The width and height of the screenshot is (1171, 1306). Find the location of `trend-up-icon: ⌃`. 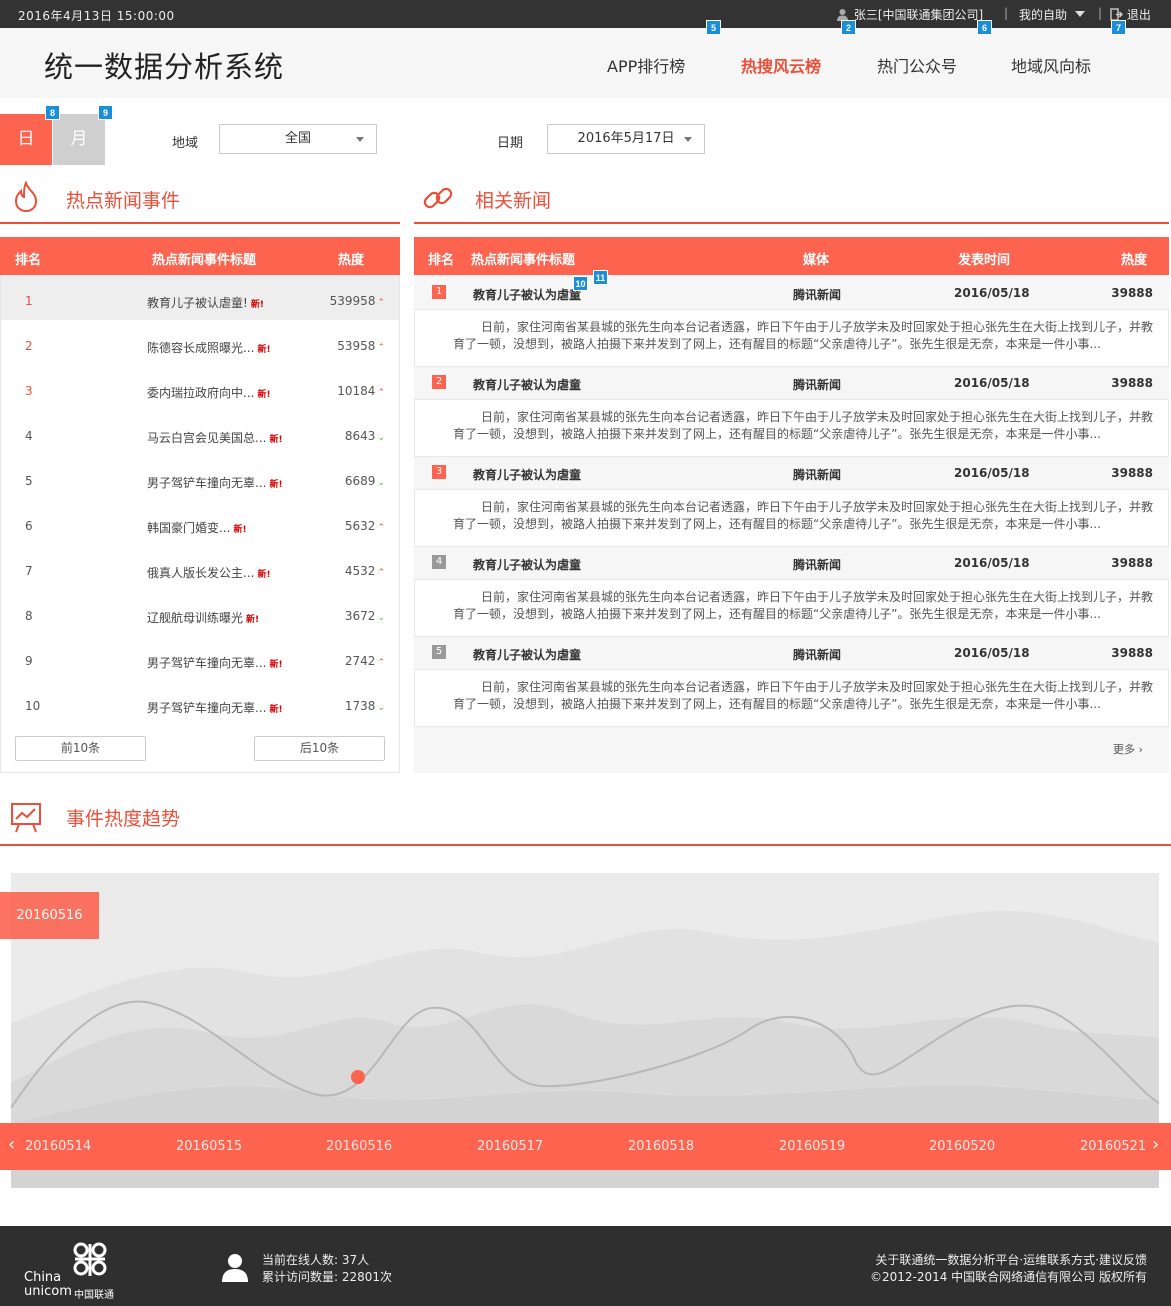

trend-up-icon: ⌃ is located at coordinates (381, 528).